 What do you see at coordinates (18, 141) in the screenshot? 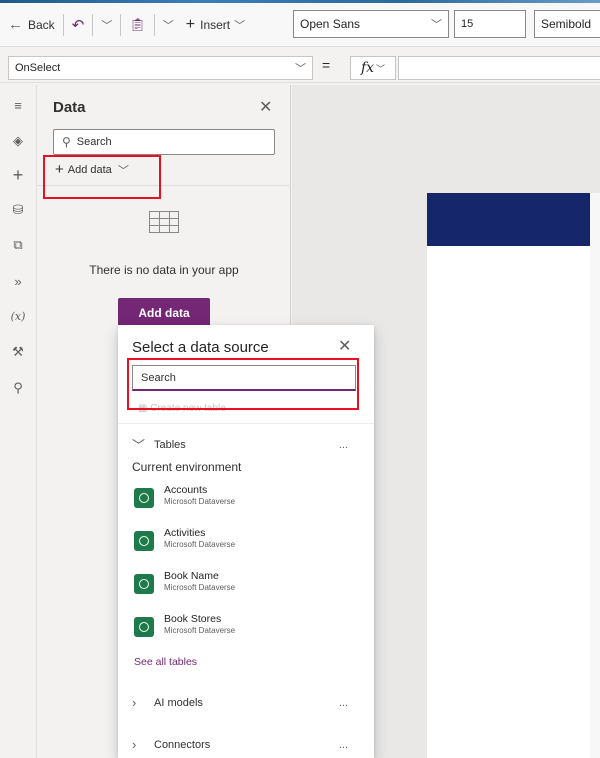
I see `layers-icon: ◈` at bounding box center [18, 141].